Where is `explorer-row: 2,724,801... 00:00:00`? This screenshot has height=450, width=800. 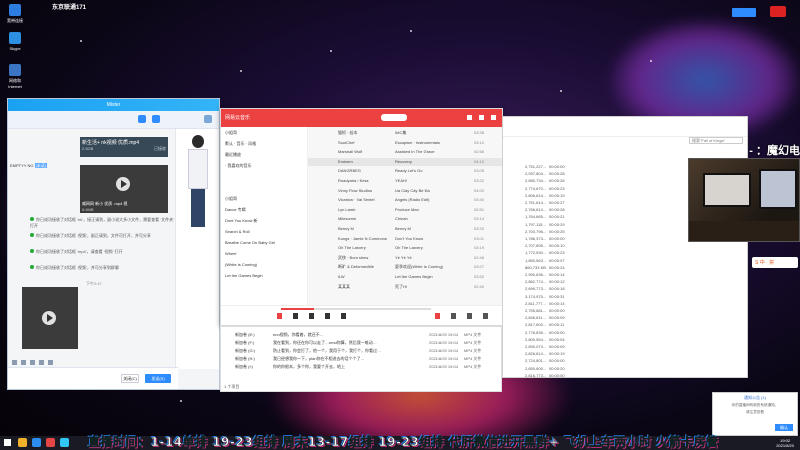 explorer-row: 2,724,801... 00:00:00 is located at coordinates (625, 360).